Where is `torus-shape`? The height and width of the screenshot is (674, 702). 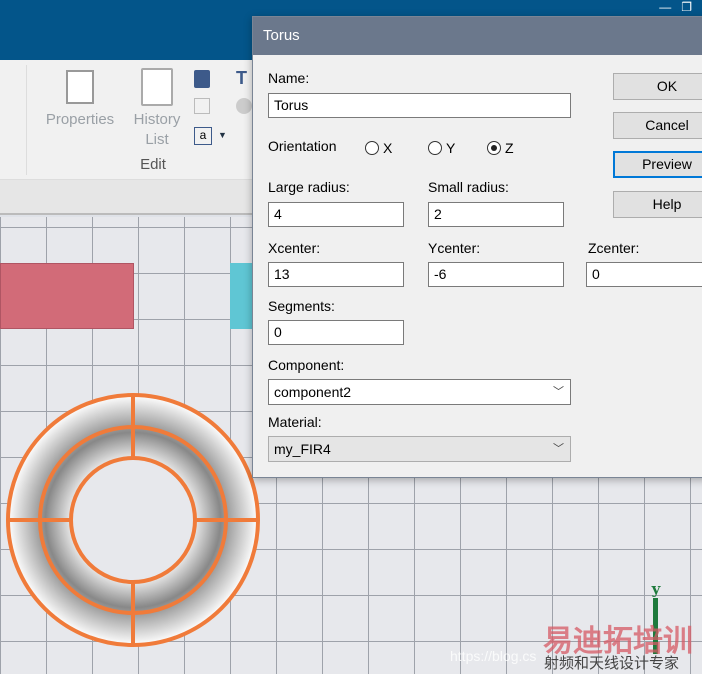 torus-shape is located at coordinates (133, 520).